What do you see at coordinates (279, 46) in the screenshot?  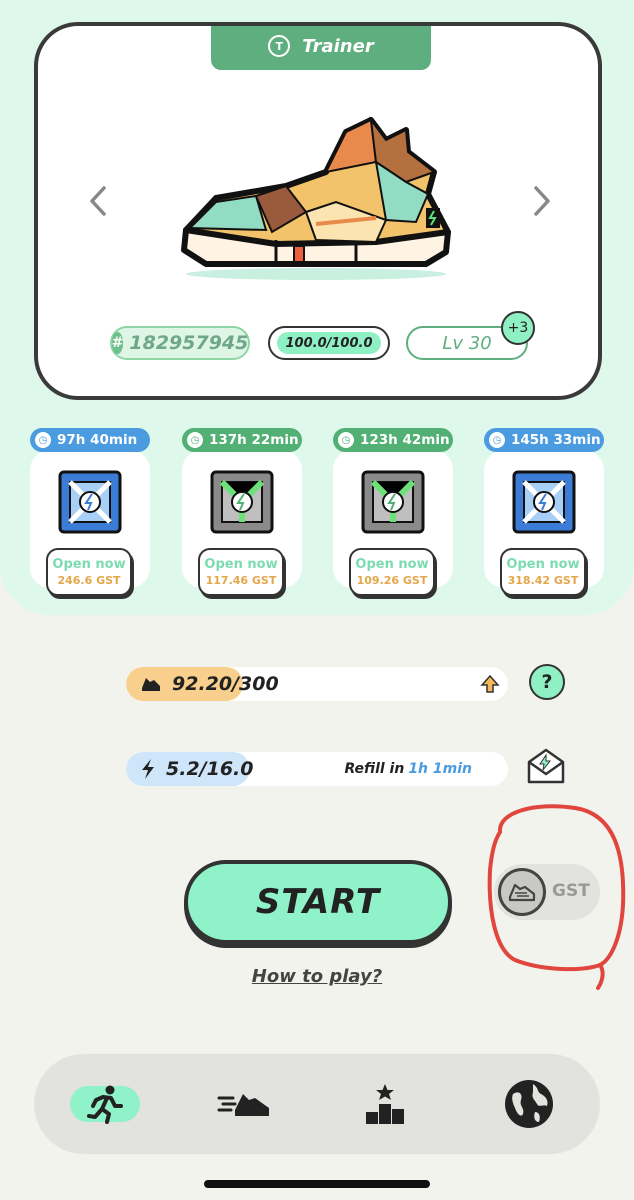 I see `trainer-type-icon: T` at bounding box center [279, 46].